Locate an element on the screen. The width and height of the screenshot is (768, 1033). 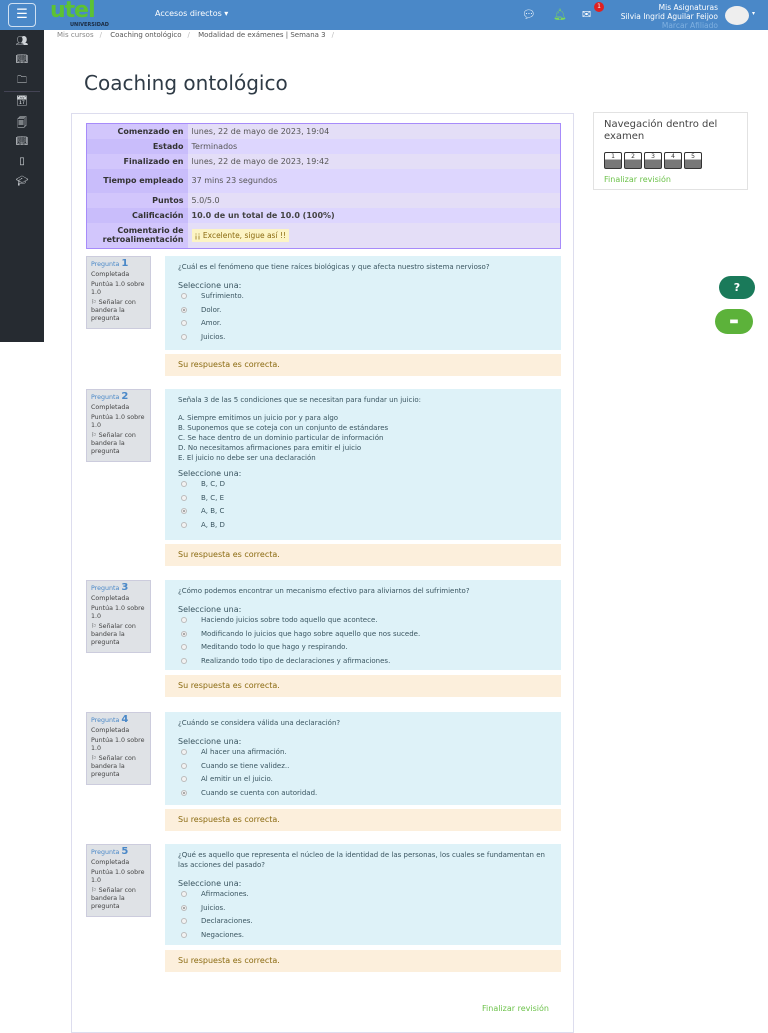
documents-icon: 🗐 is located at coordinates (22, 124).